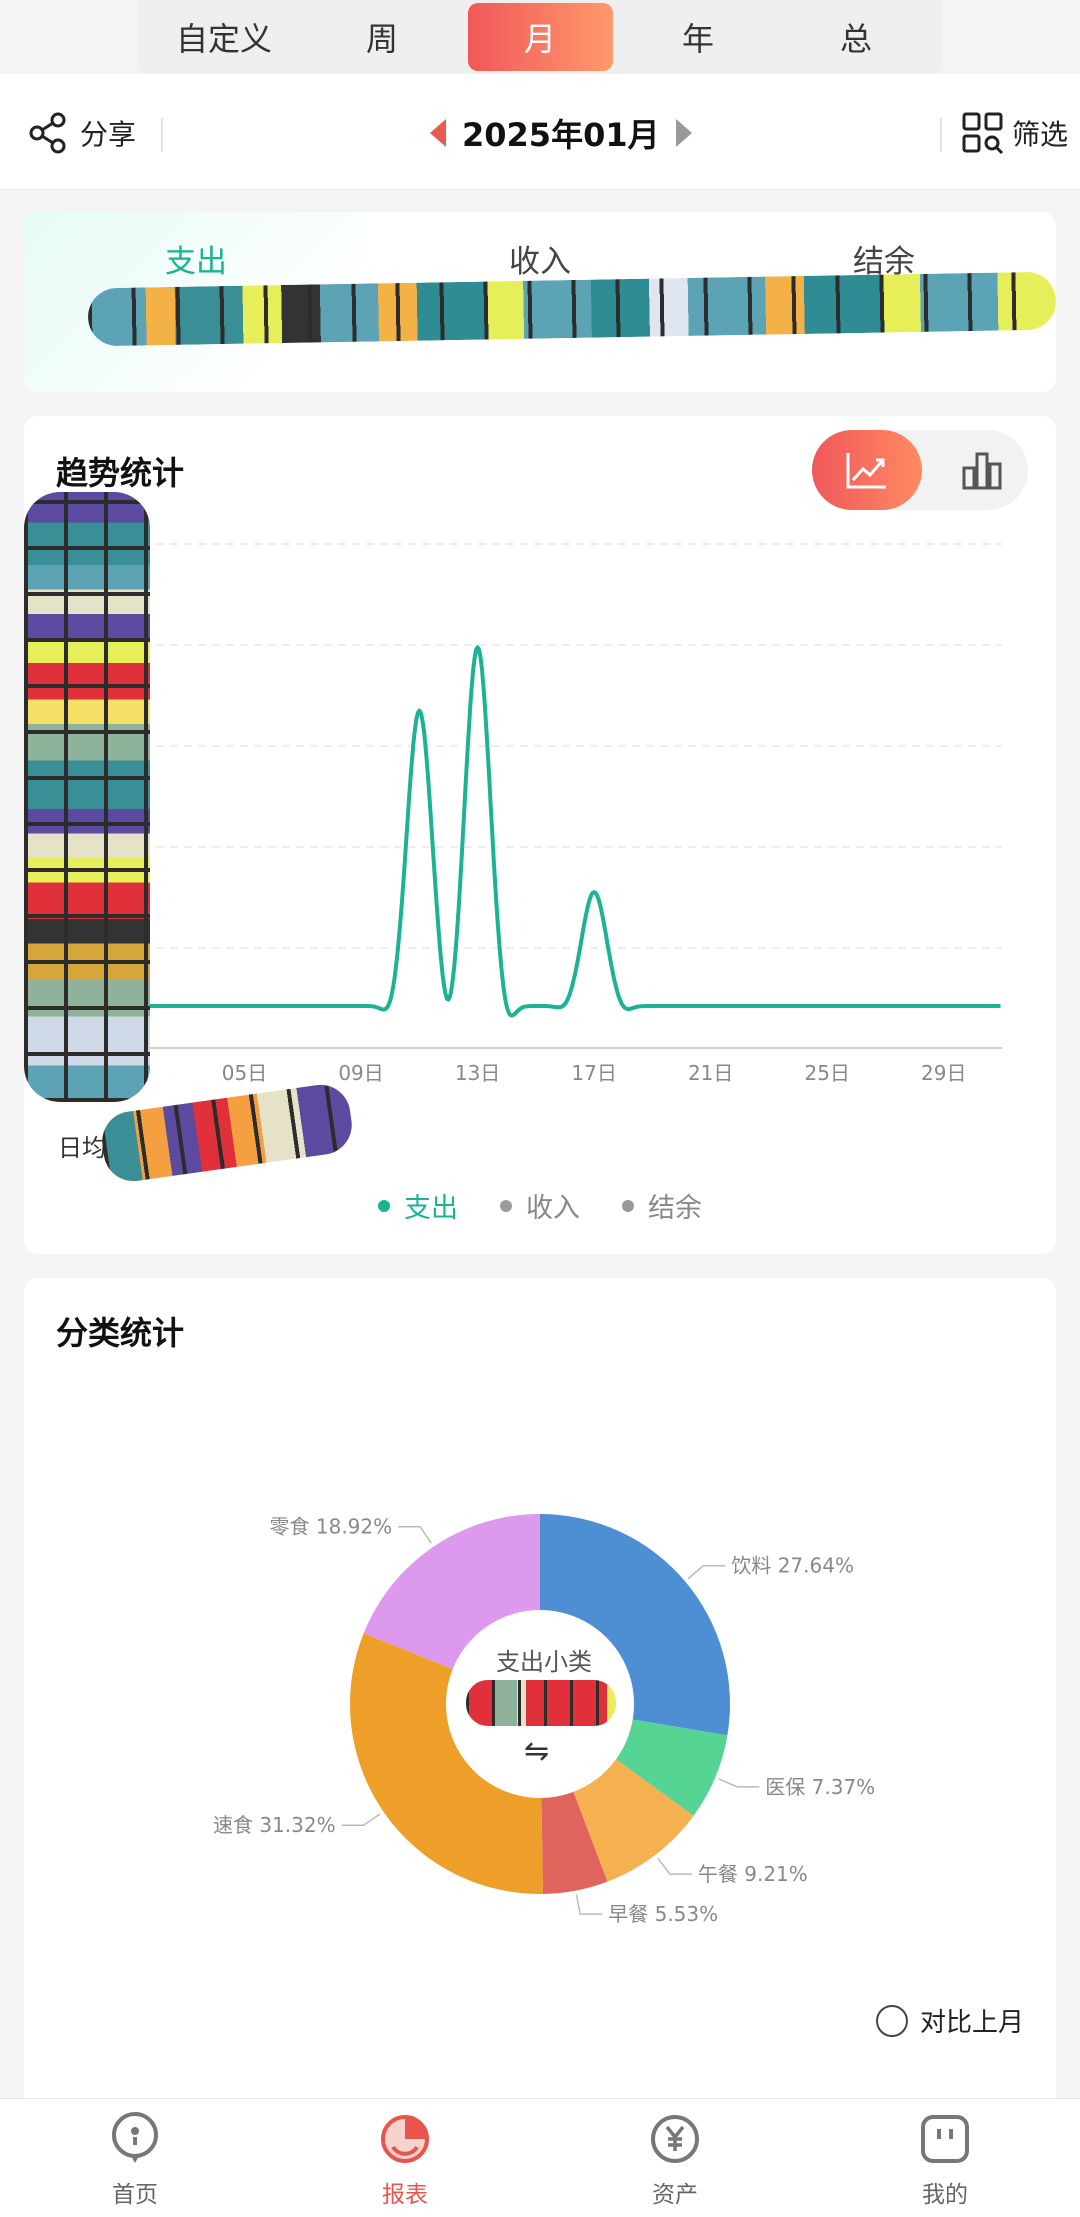 The height and width of the screenshot is (2217, 1080). Describe the element at coordinates (675, 1208) in the screenshot. I see `legend-label: 结余` at that location.